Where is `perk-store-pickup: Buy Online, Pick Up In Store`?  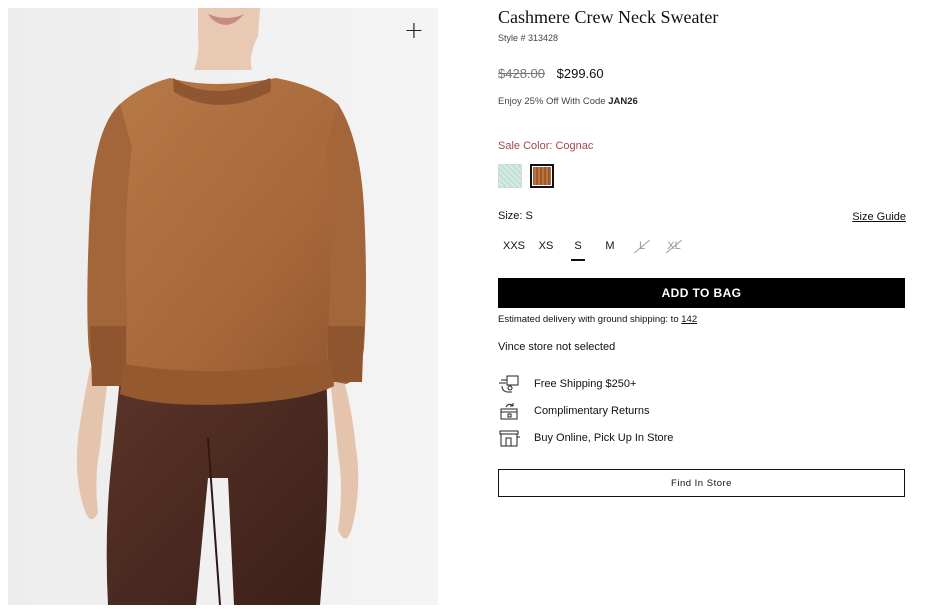
perk-store-pickup: Buy Online, Pick Up In Store is located at coordinates (585, 438).